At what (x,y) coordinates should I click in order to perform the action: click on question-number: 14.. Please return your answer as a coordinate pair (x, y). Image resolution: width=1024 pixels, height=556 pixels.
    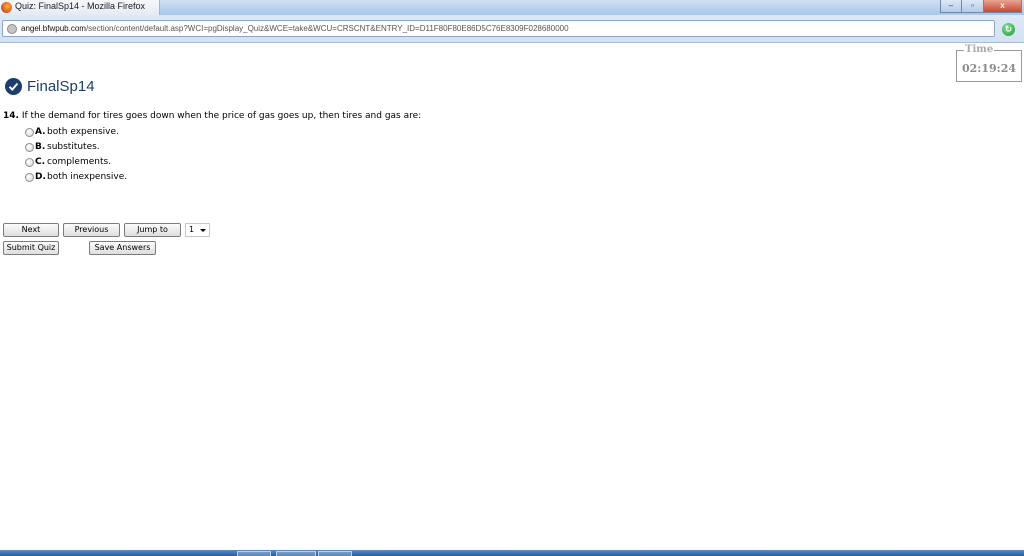
    Looking at the image, I should click on (11, 116).